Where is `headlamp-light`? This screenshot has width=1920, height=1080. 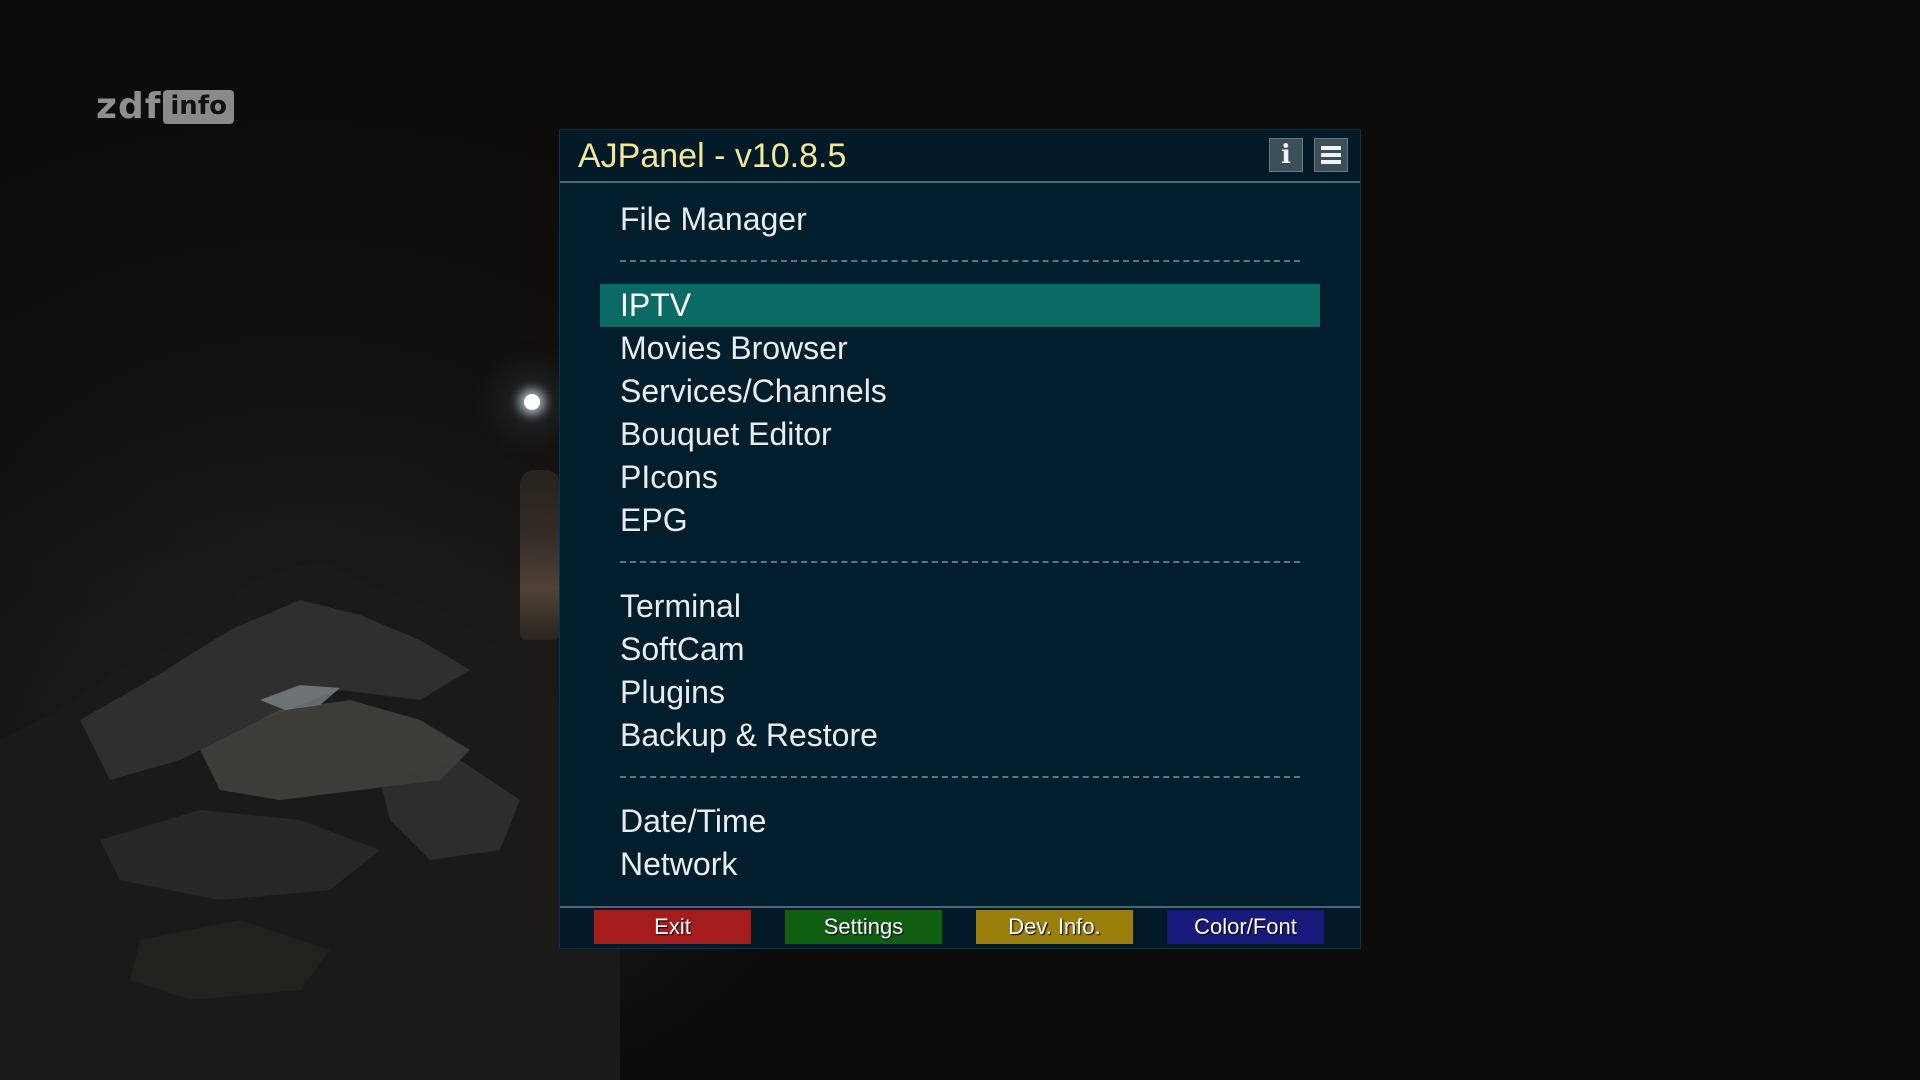 headlamp-light is located at coordinates (532, 402).